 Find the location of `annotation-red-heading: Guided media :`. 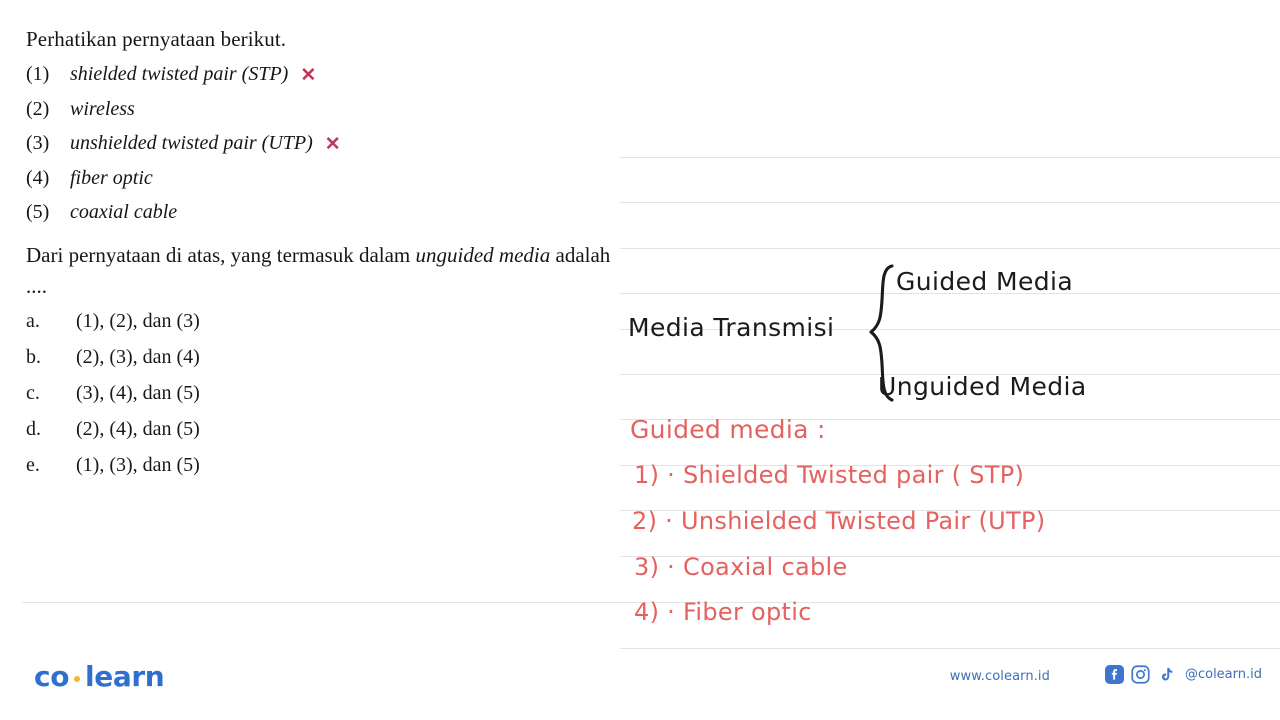

annotation-red-heading: Guided media : is located at coordinates (728, 429).